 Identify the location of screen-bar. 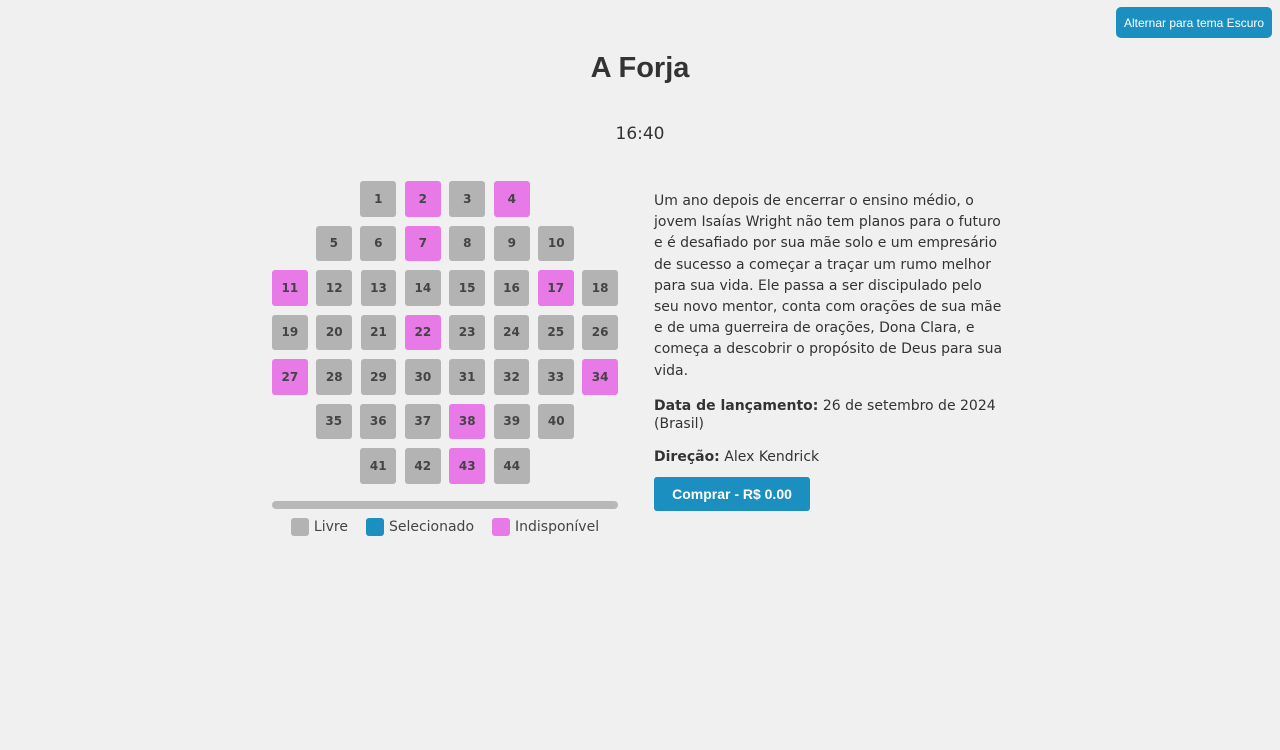
(445, 505).